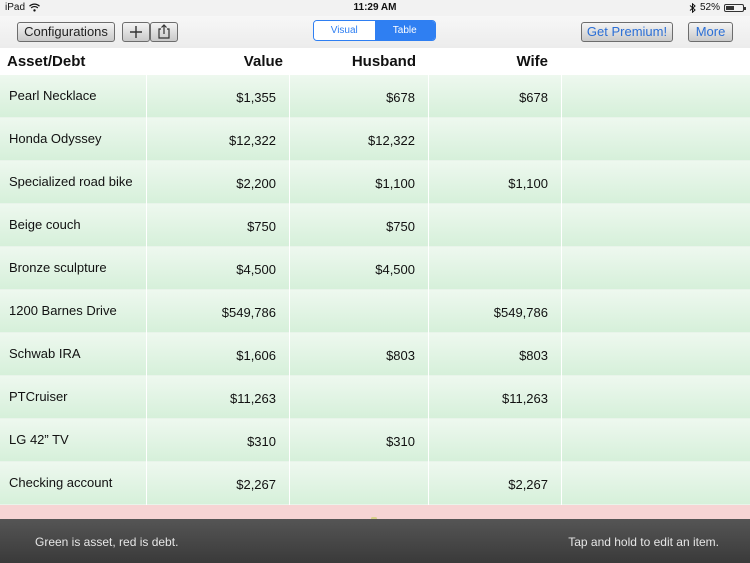  Describe the element at coordinates (400, 226) in the screenshot. I see `cell-husband-text: $750` at that location.